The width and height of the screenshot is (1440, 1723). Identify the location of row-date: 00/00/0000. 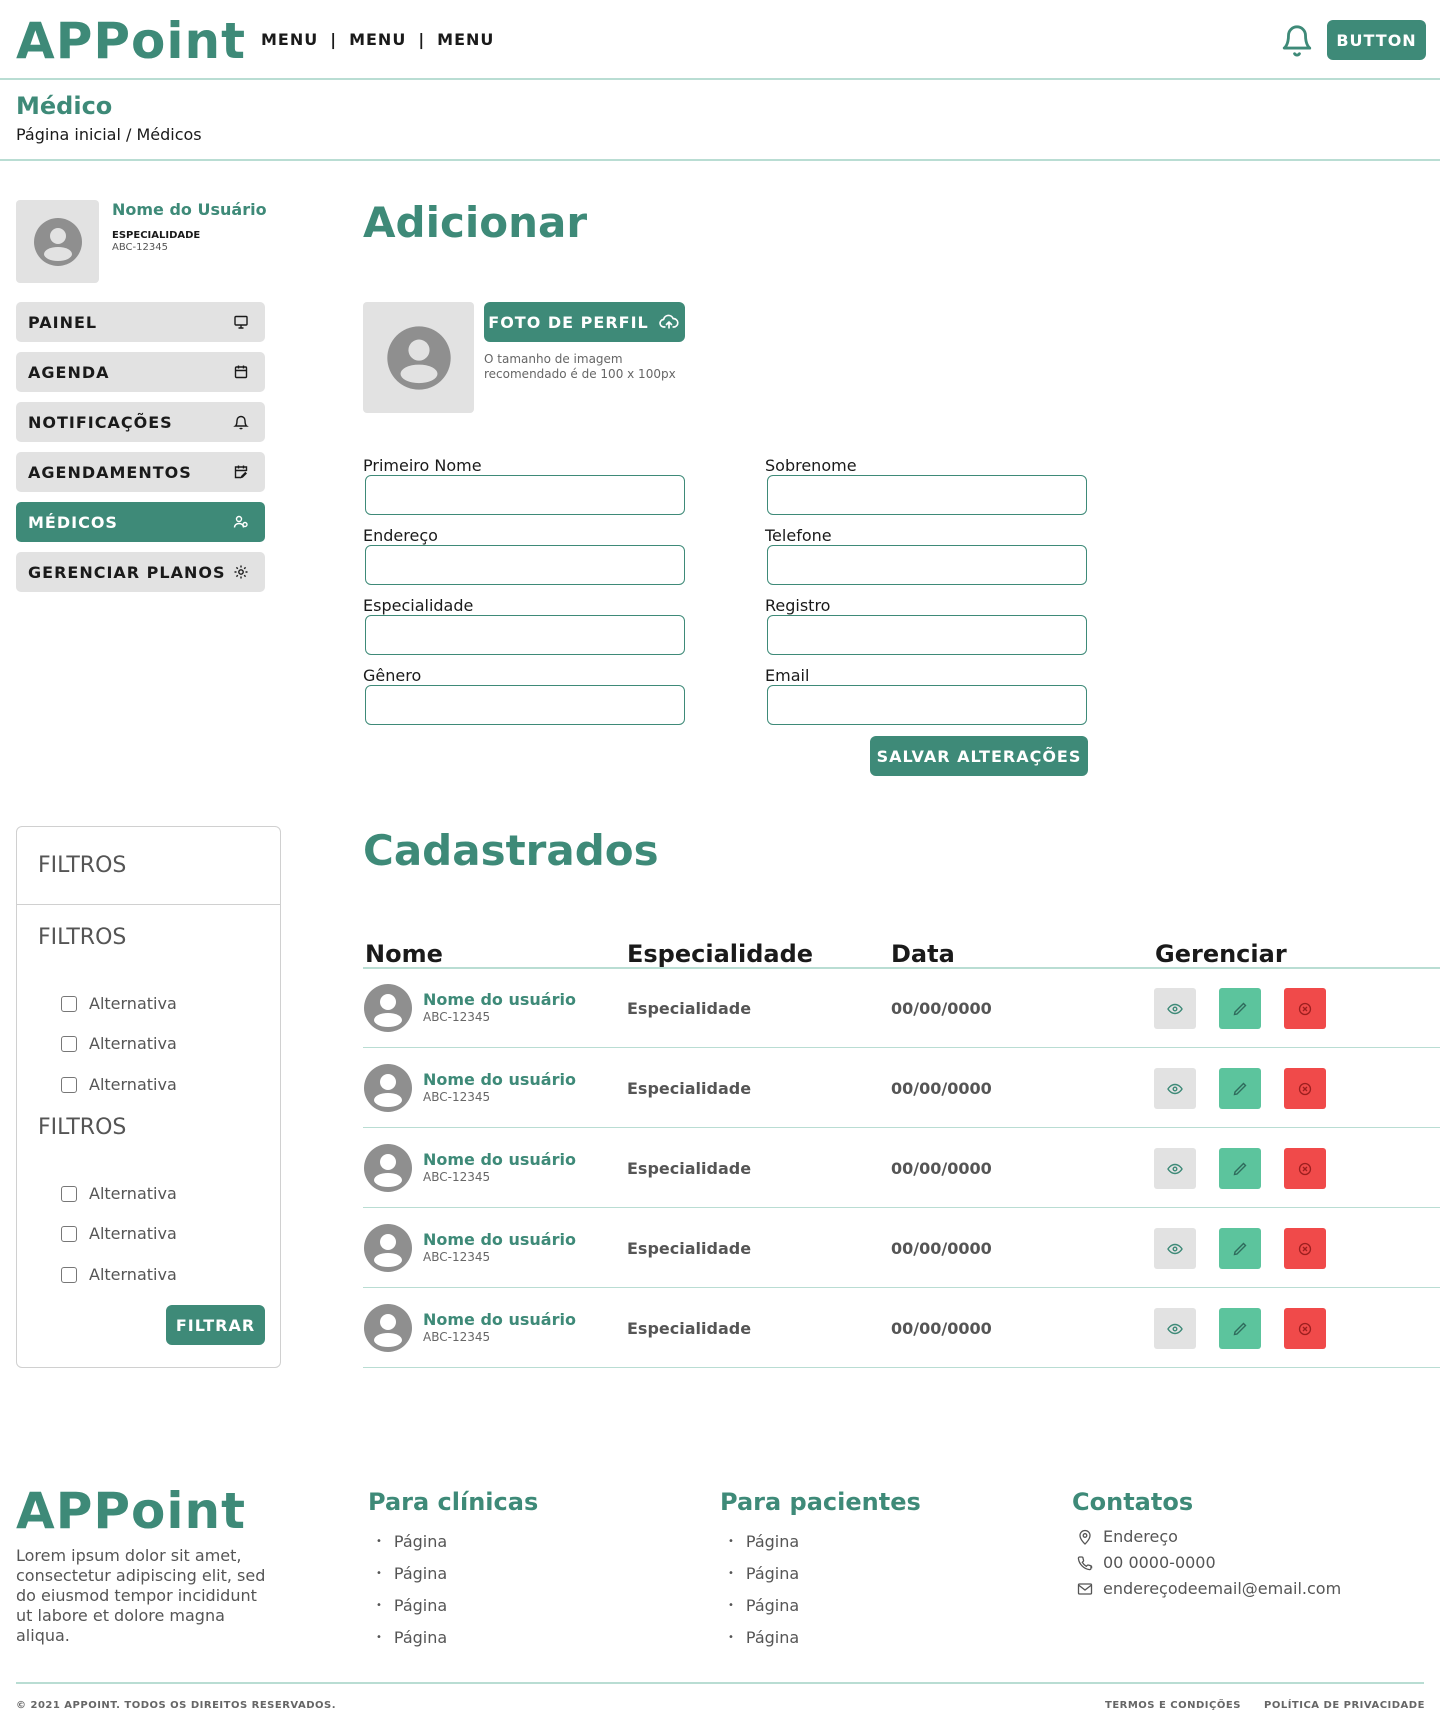
(941, 1328).